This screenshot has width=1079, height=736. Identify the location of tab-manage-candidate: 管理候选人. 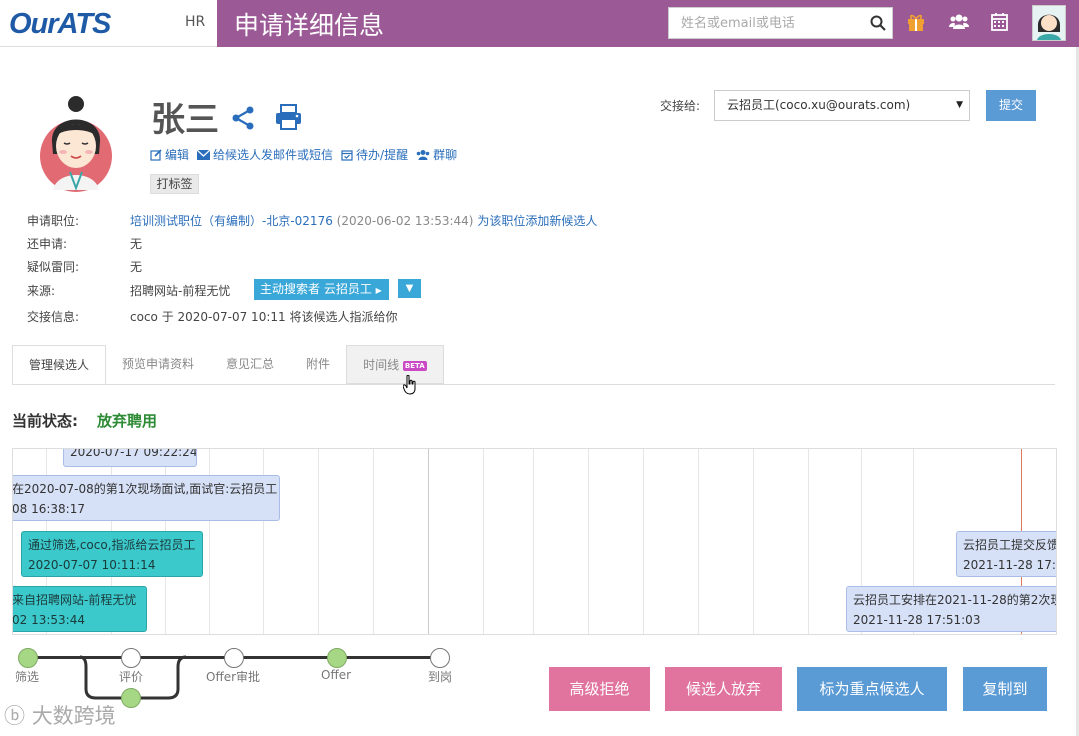
(59, 364).